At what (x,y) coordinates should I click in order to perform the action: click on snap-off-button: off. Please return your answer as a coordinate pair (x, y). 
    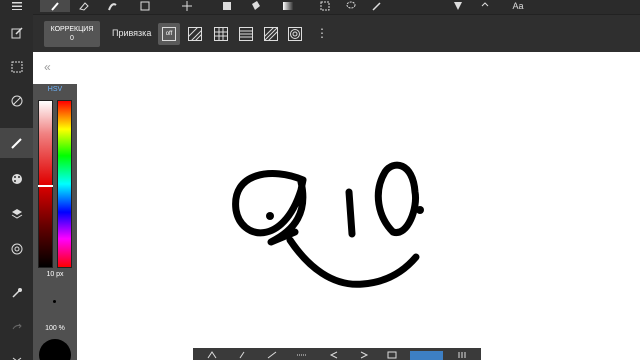
    Looking at the image, I should click on (169, 34).